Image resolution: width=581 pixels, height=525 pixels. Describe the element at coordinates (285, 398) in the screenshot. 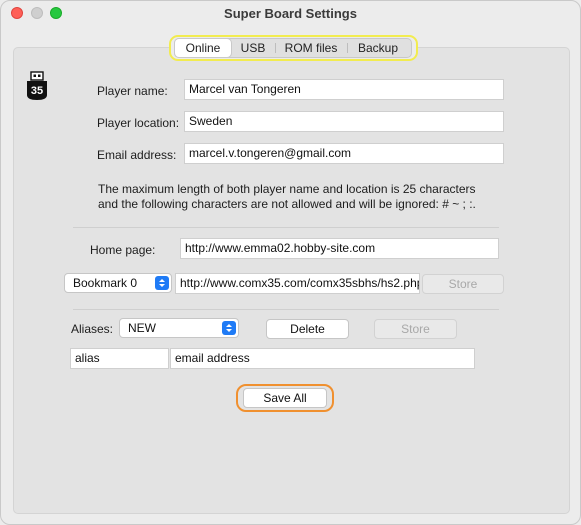

I see `save-all-button: Save All` at that location.